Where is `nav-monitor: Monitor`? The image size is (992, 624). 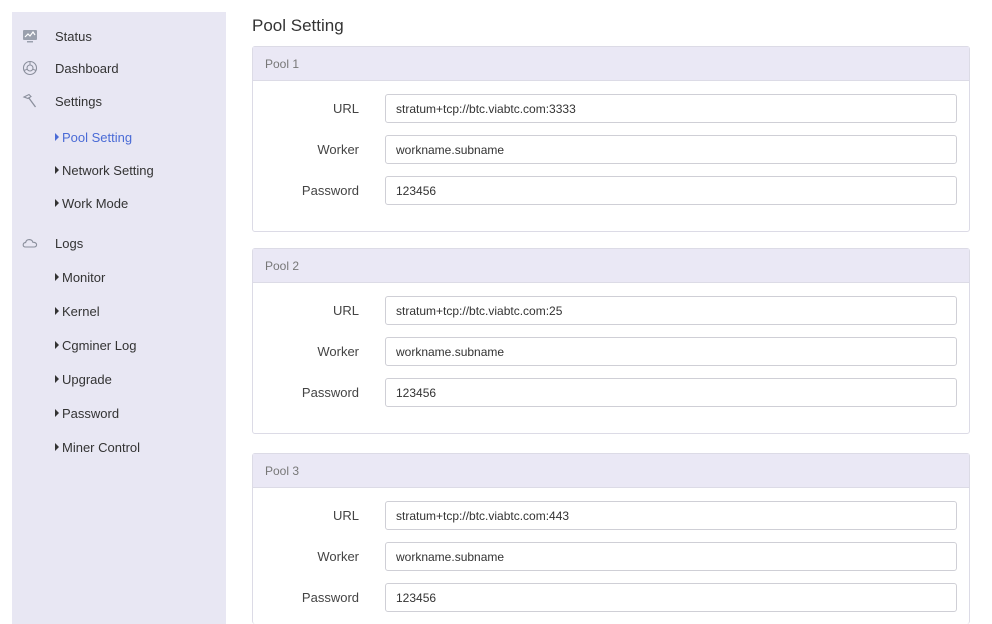
nav-monitor: Monitor is located at coordinates (119, 277).